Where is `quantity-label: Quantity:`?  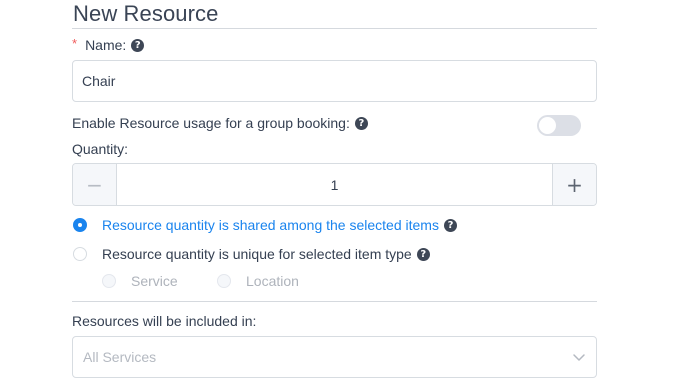
quantity-label: Quantity: is located at coordinates (100, 149).